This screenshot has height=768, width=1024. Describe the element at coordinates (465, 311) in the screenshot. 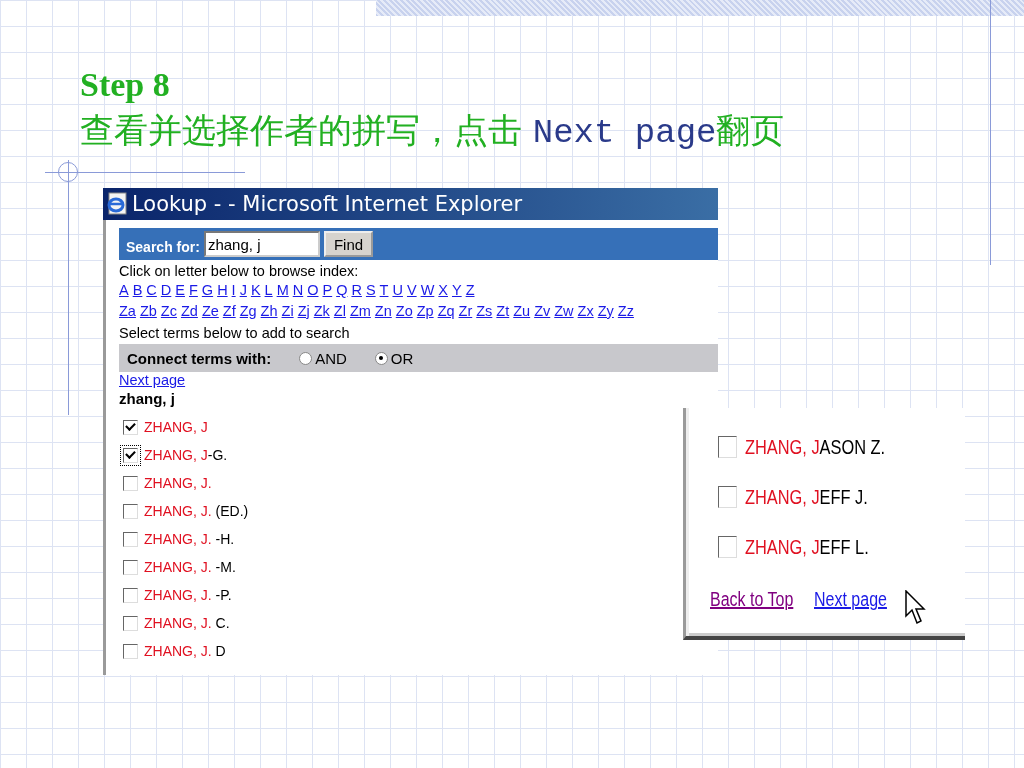

I see `letter-link: Zr` at that location.